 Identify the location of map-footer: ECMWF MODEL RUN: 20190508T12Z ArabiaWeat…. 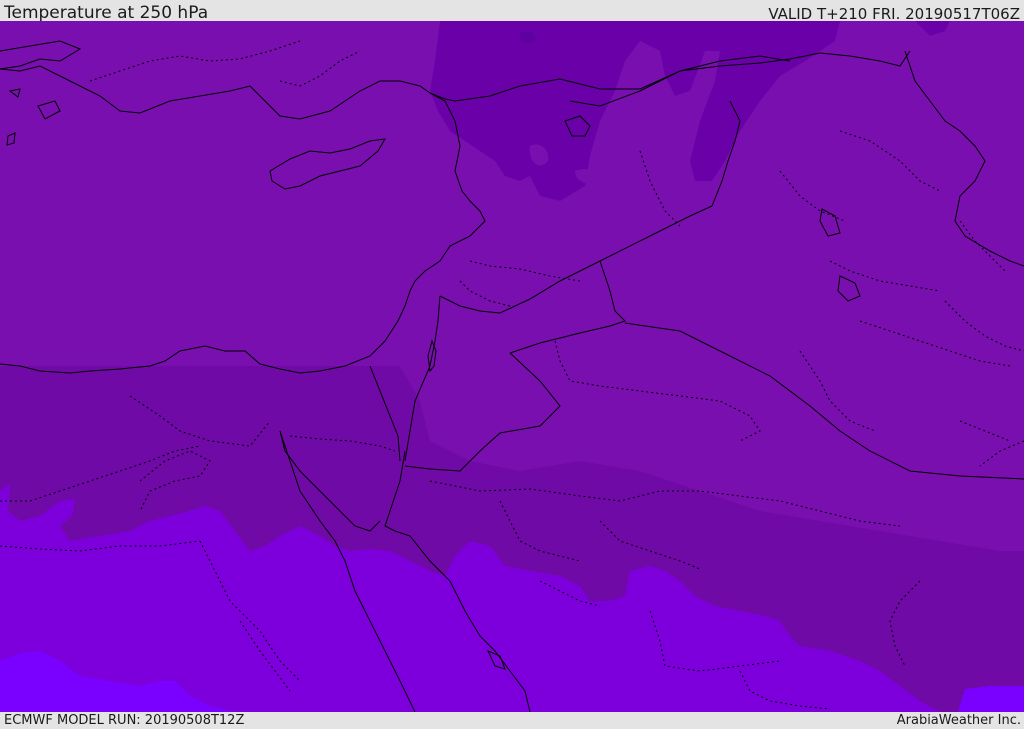
(512, 720).